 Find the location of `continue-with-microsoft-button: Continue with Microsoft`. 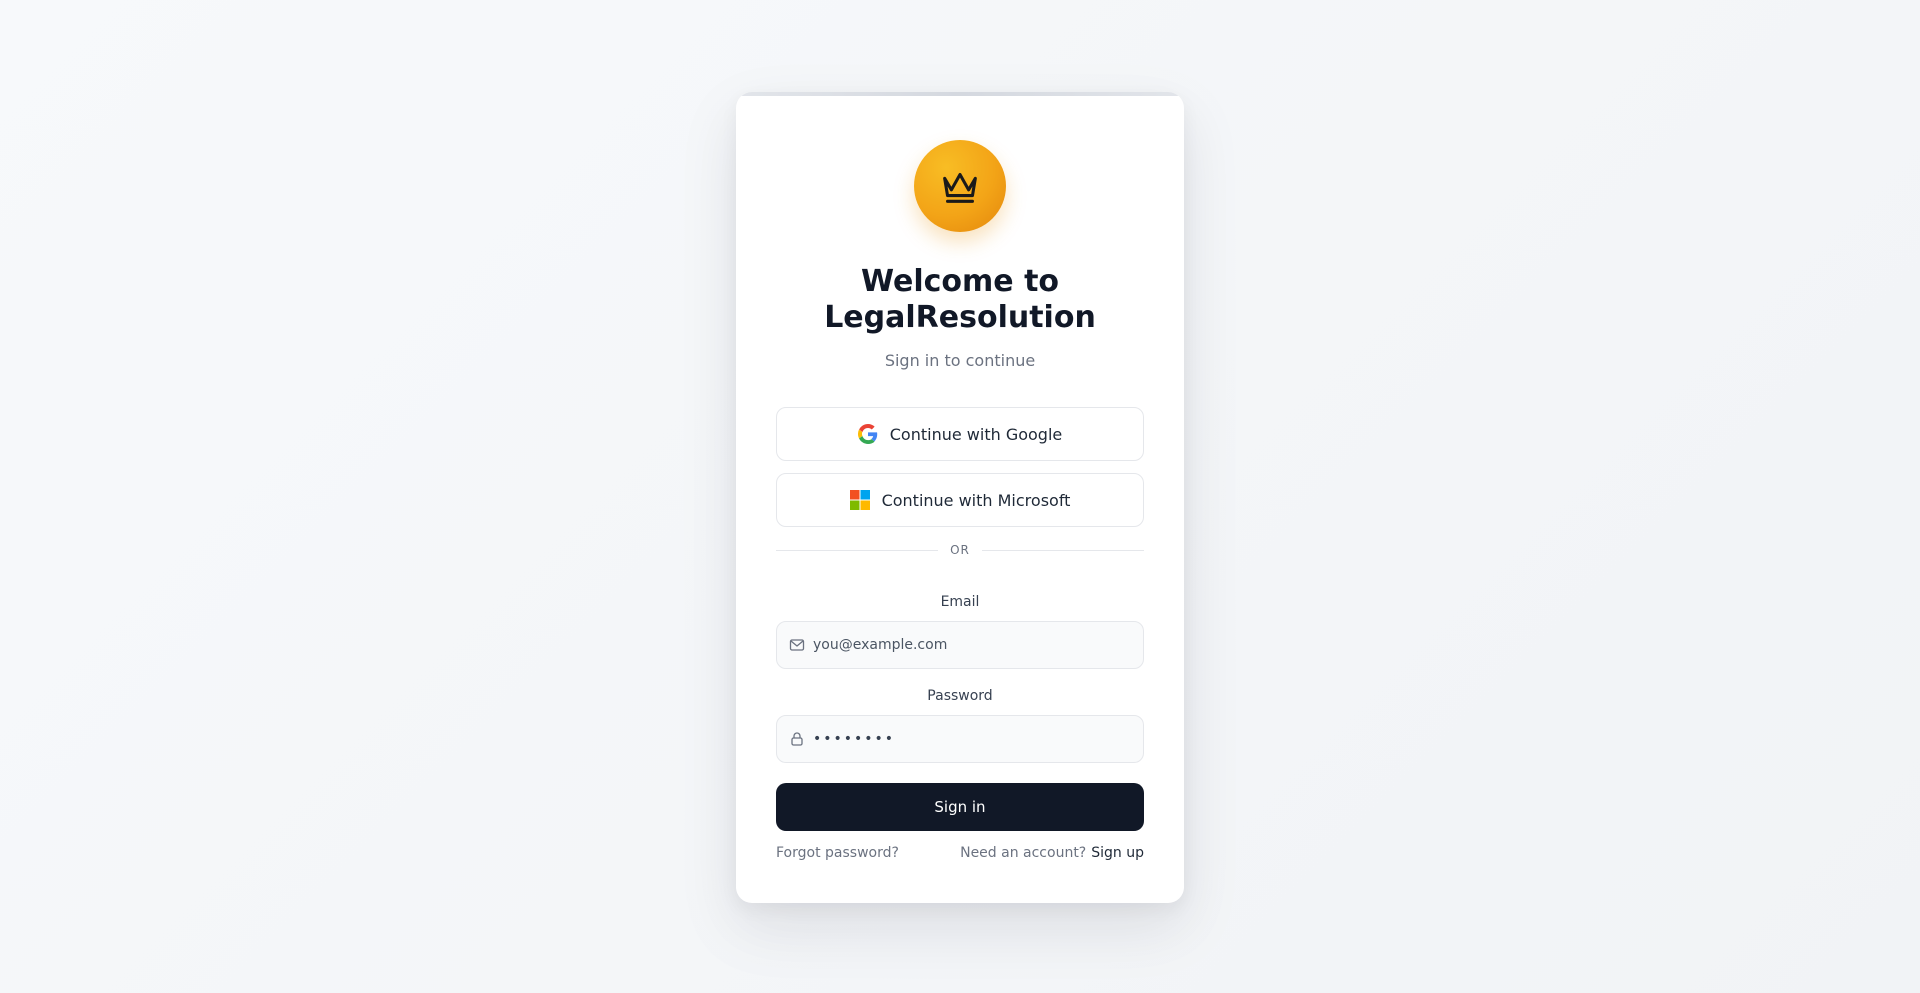

continue-with-microsoft-button: Continue with Microsoft is located at coordinates (960, 500).